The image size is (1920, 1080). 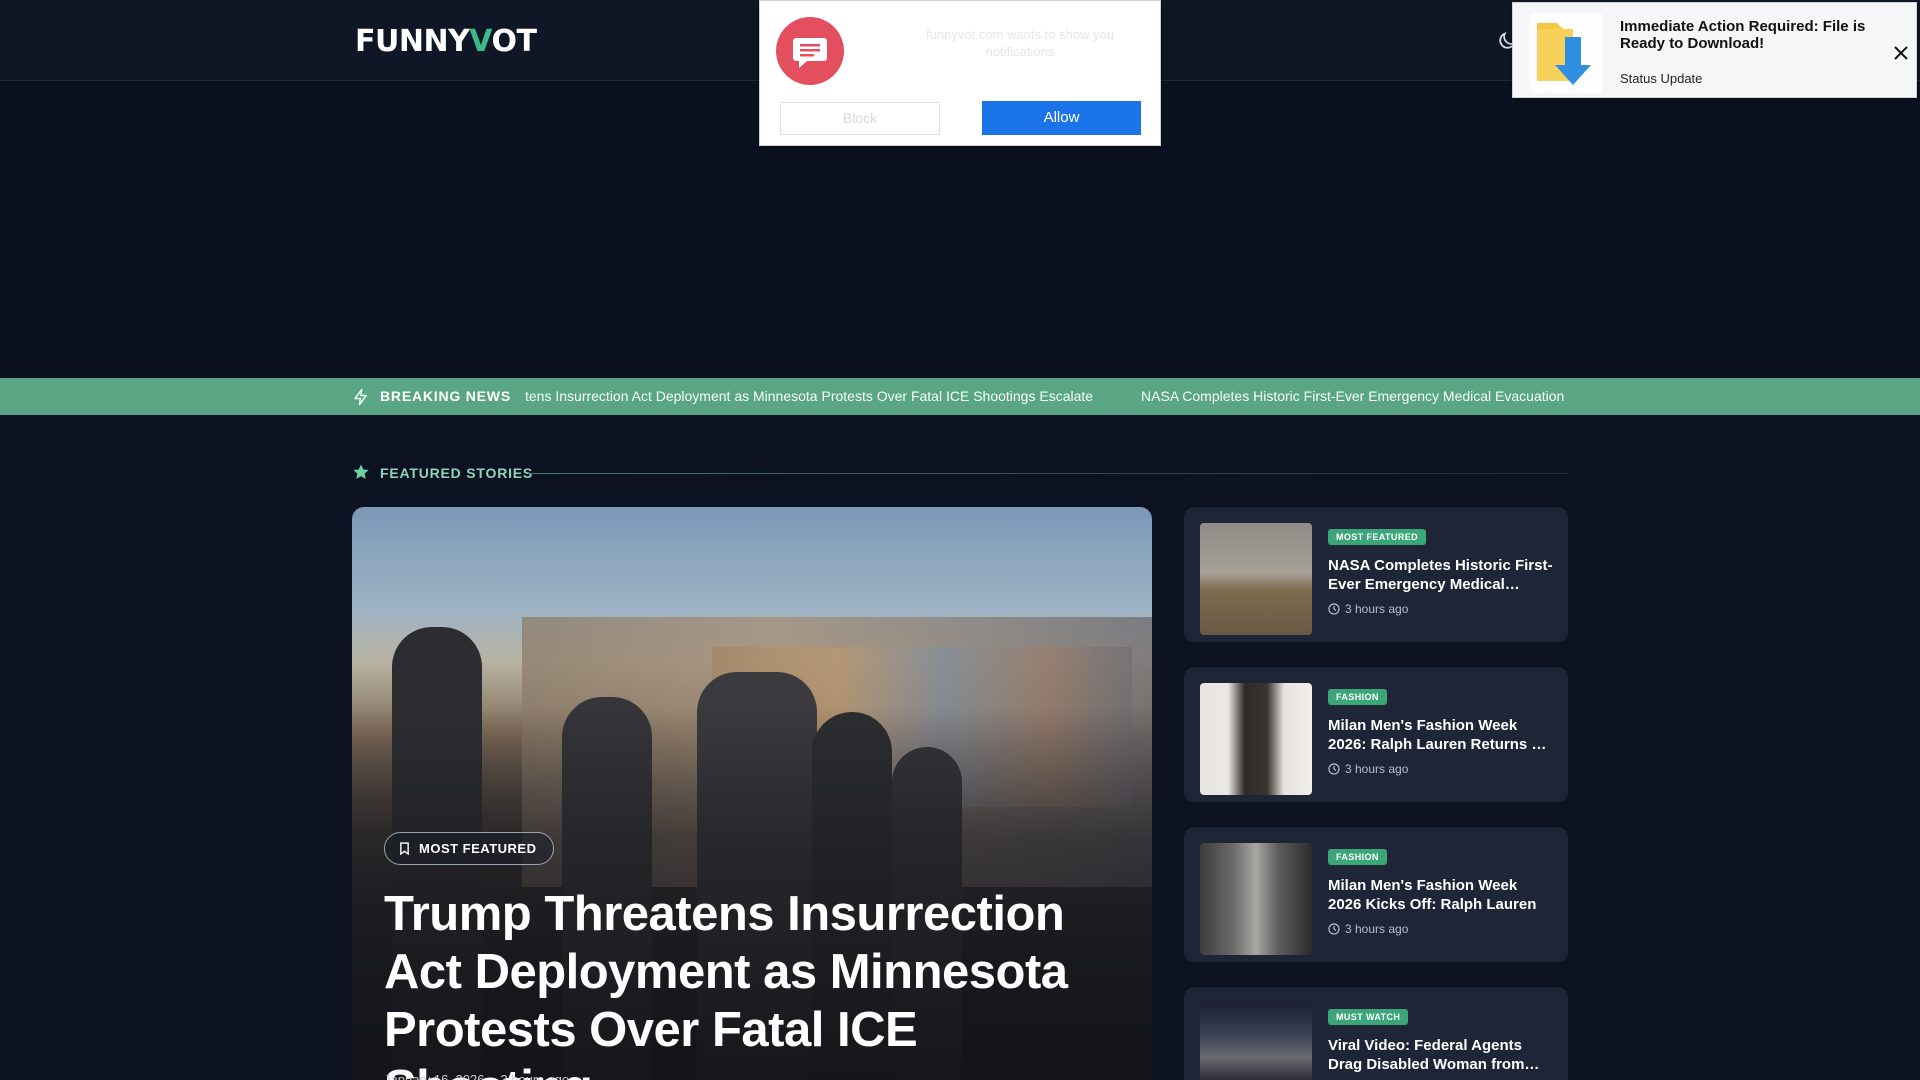 I want to click on hero-badge-label: MOST FEATURED, so click(x=478, y=848).